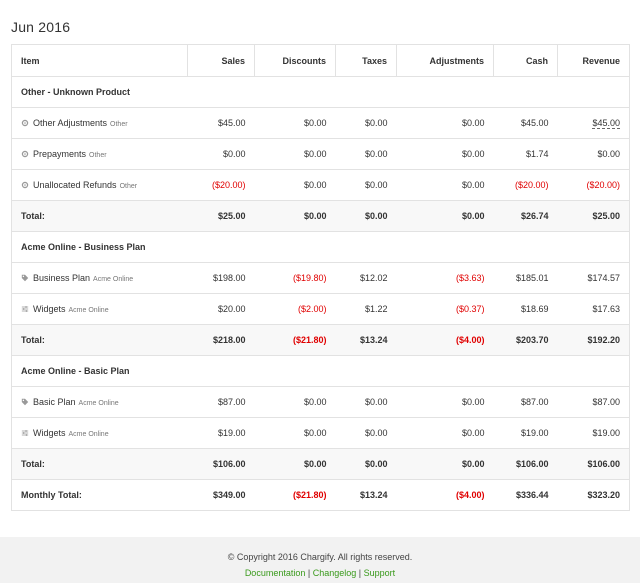  What do you see at coordinates (295, 309) in the screenshot?
I see `discounts-cell: ($2.00)` at bounding box center [295, 309].